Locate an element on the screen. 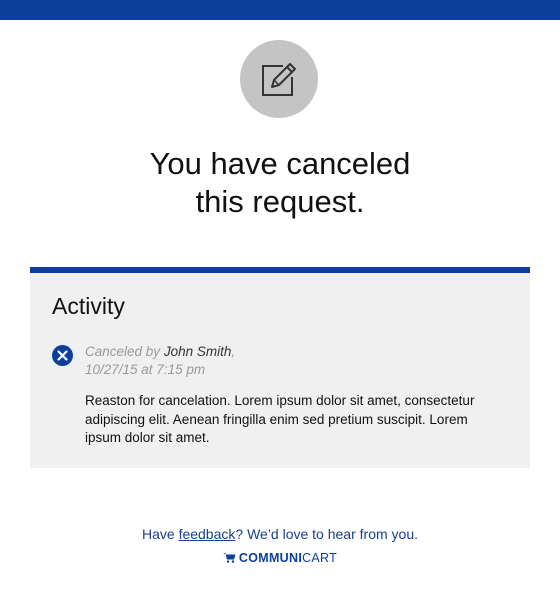  activity-timestamp: 10/27/15 at 7:15 pm is located at coordinates (145, 369).